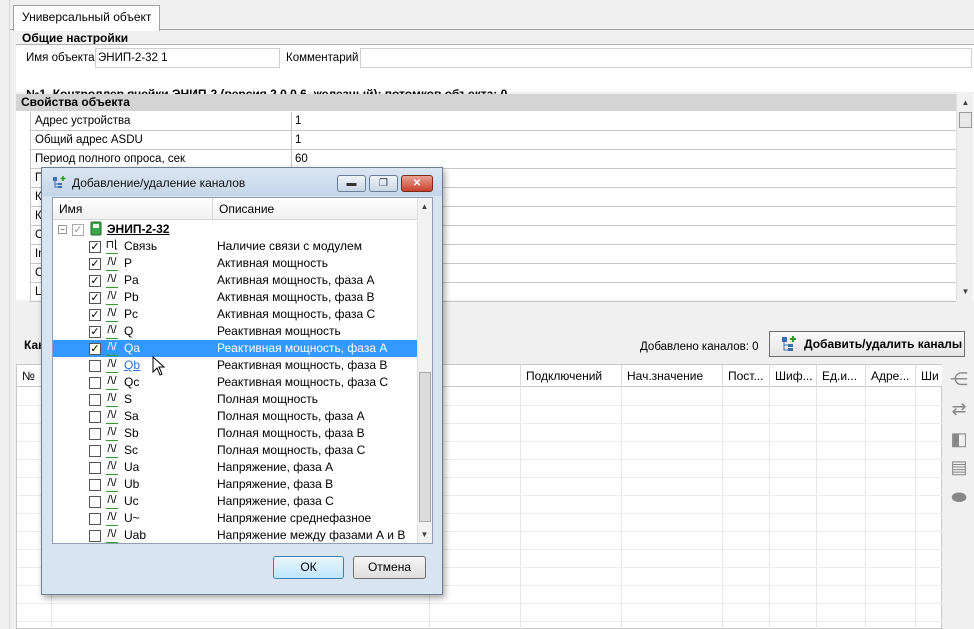 The width and height of the screenshot is (974, 629). Describe the element at coordinates (78, 230) in the screenshot. I see `root-checkbox: ✓` at that location.